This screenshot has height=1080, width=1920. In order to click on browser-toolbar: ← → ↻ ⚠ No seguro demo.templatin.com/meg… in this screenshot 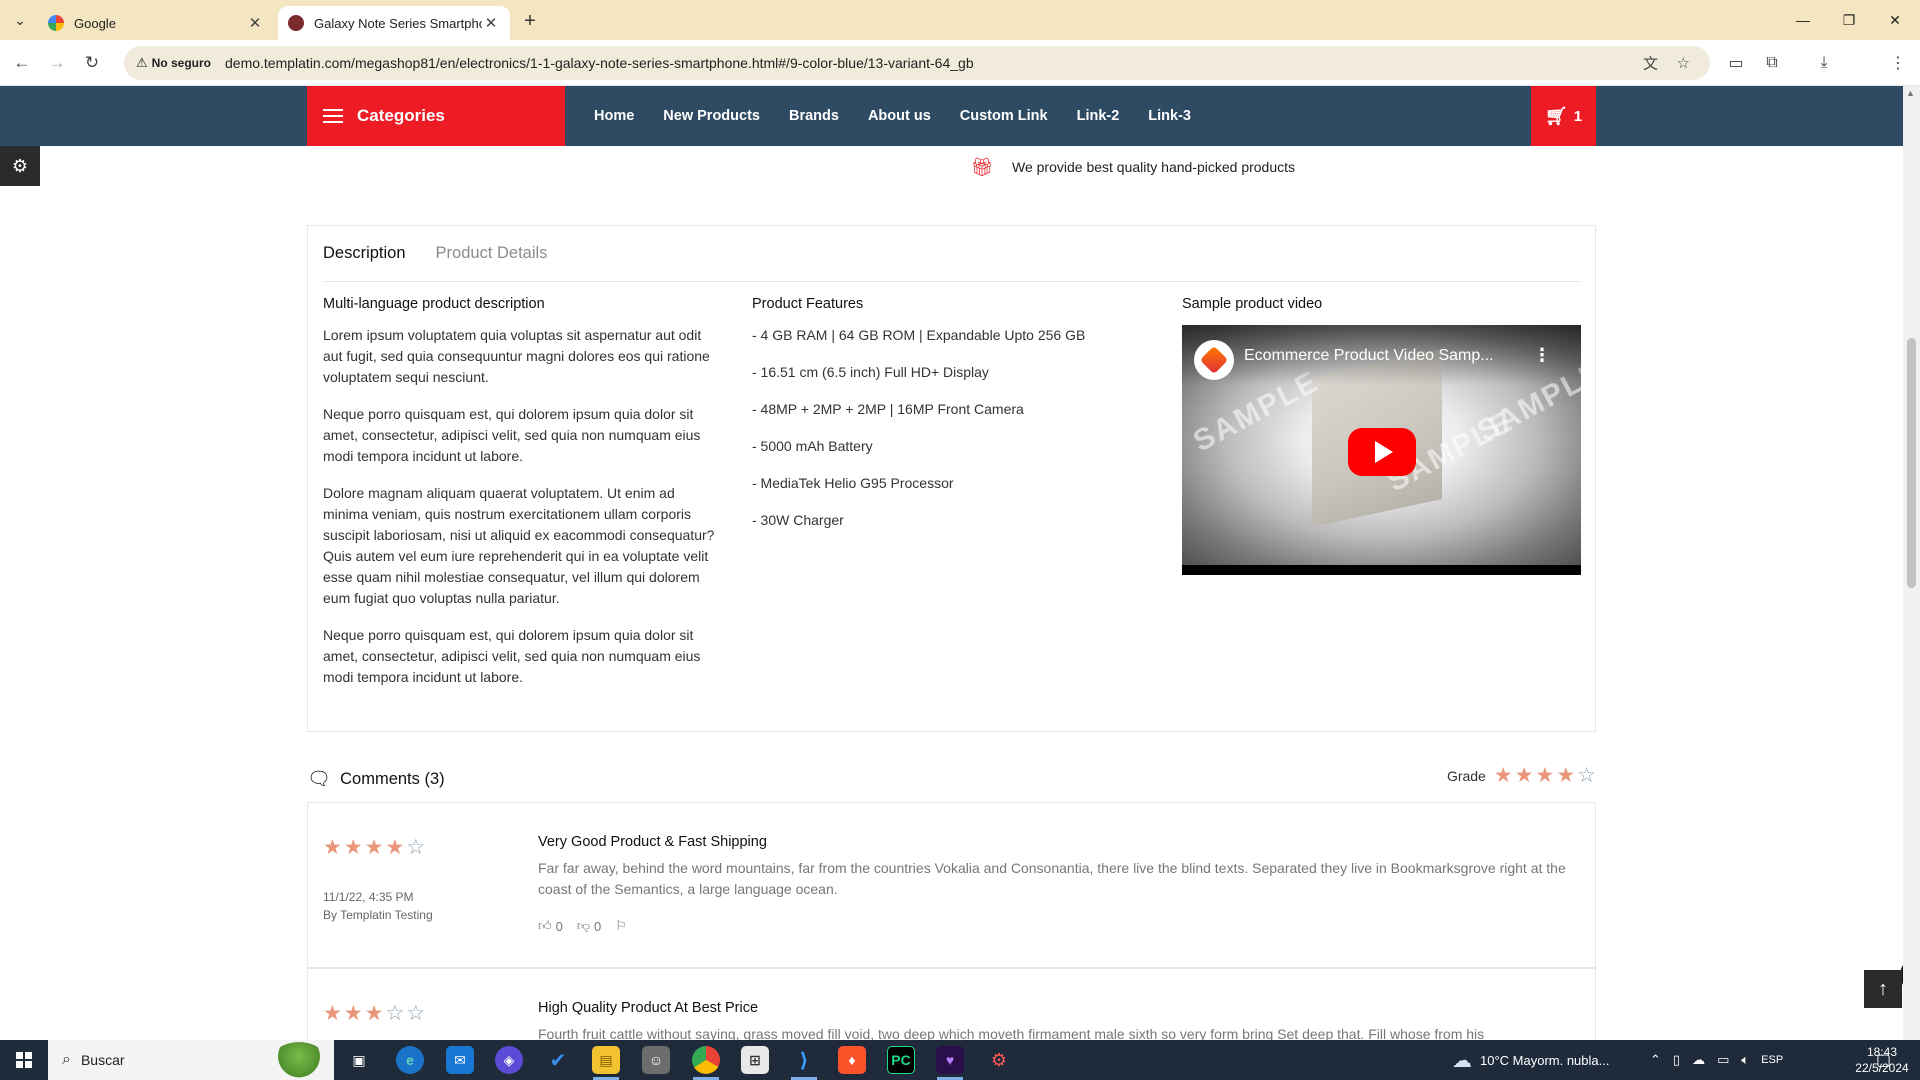, I will do `click(960, 76)`.